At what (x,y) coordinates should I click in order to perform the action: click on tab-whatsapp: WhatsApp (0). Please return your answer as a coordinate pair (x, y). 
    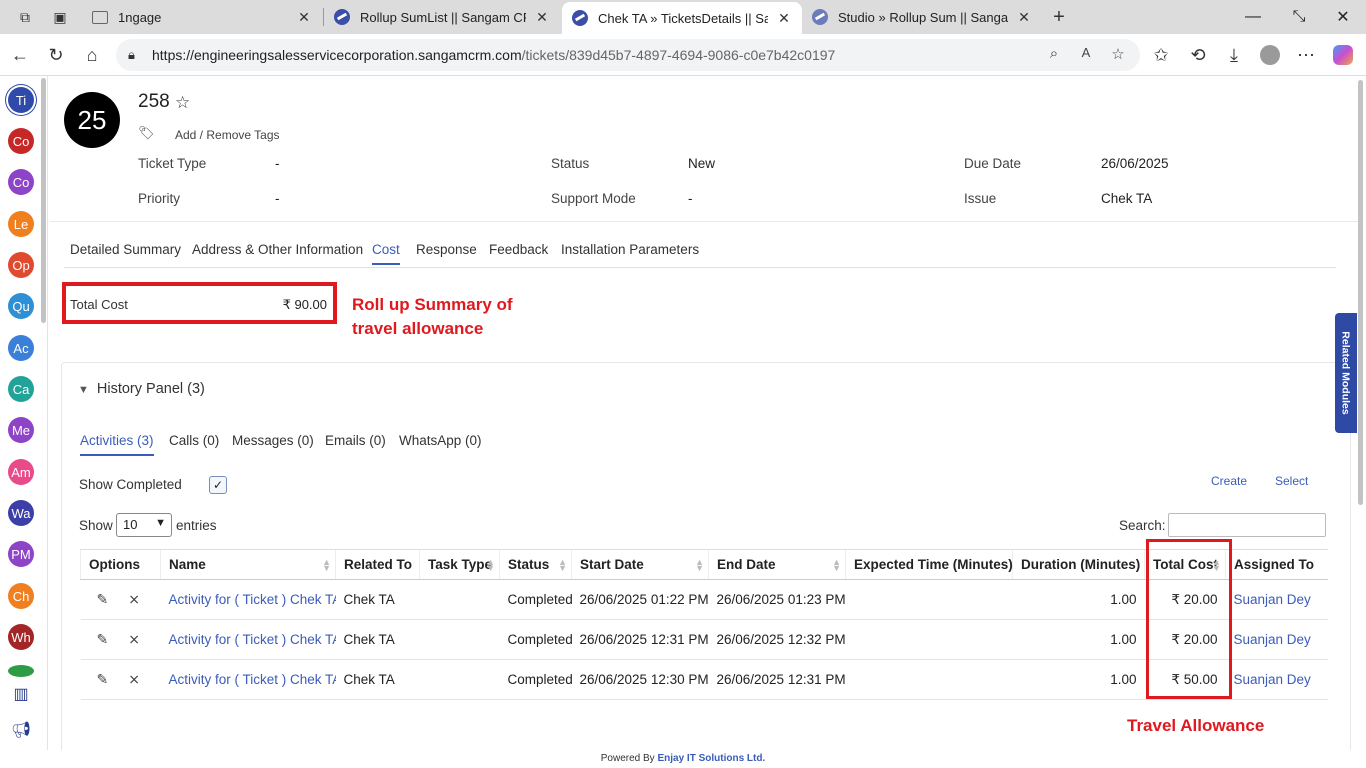
    Looking at the image, I should click on (440, 440).